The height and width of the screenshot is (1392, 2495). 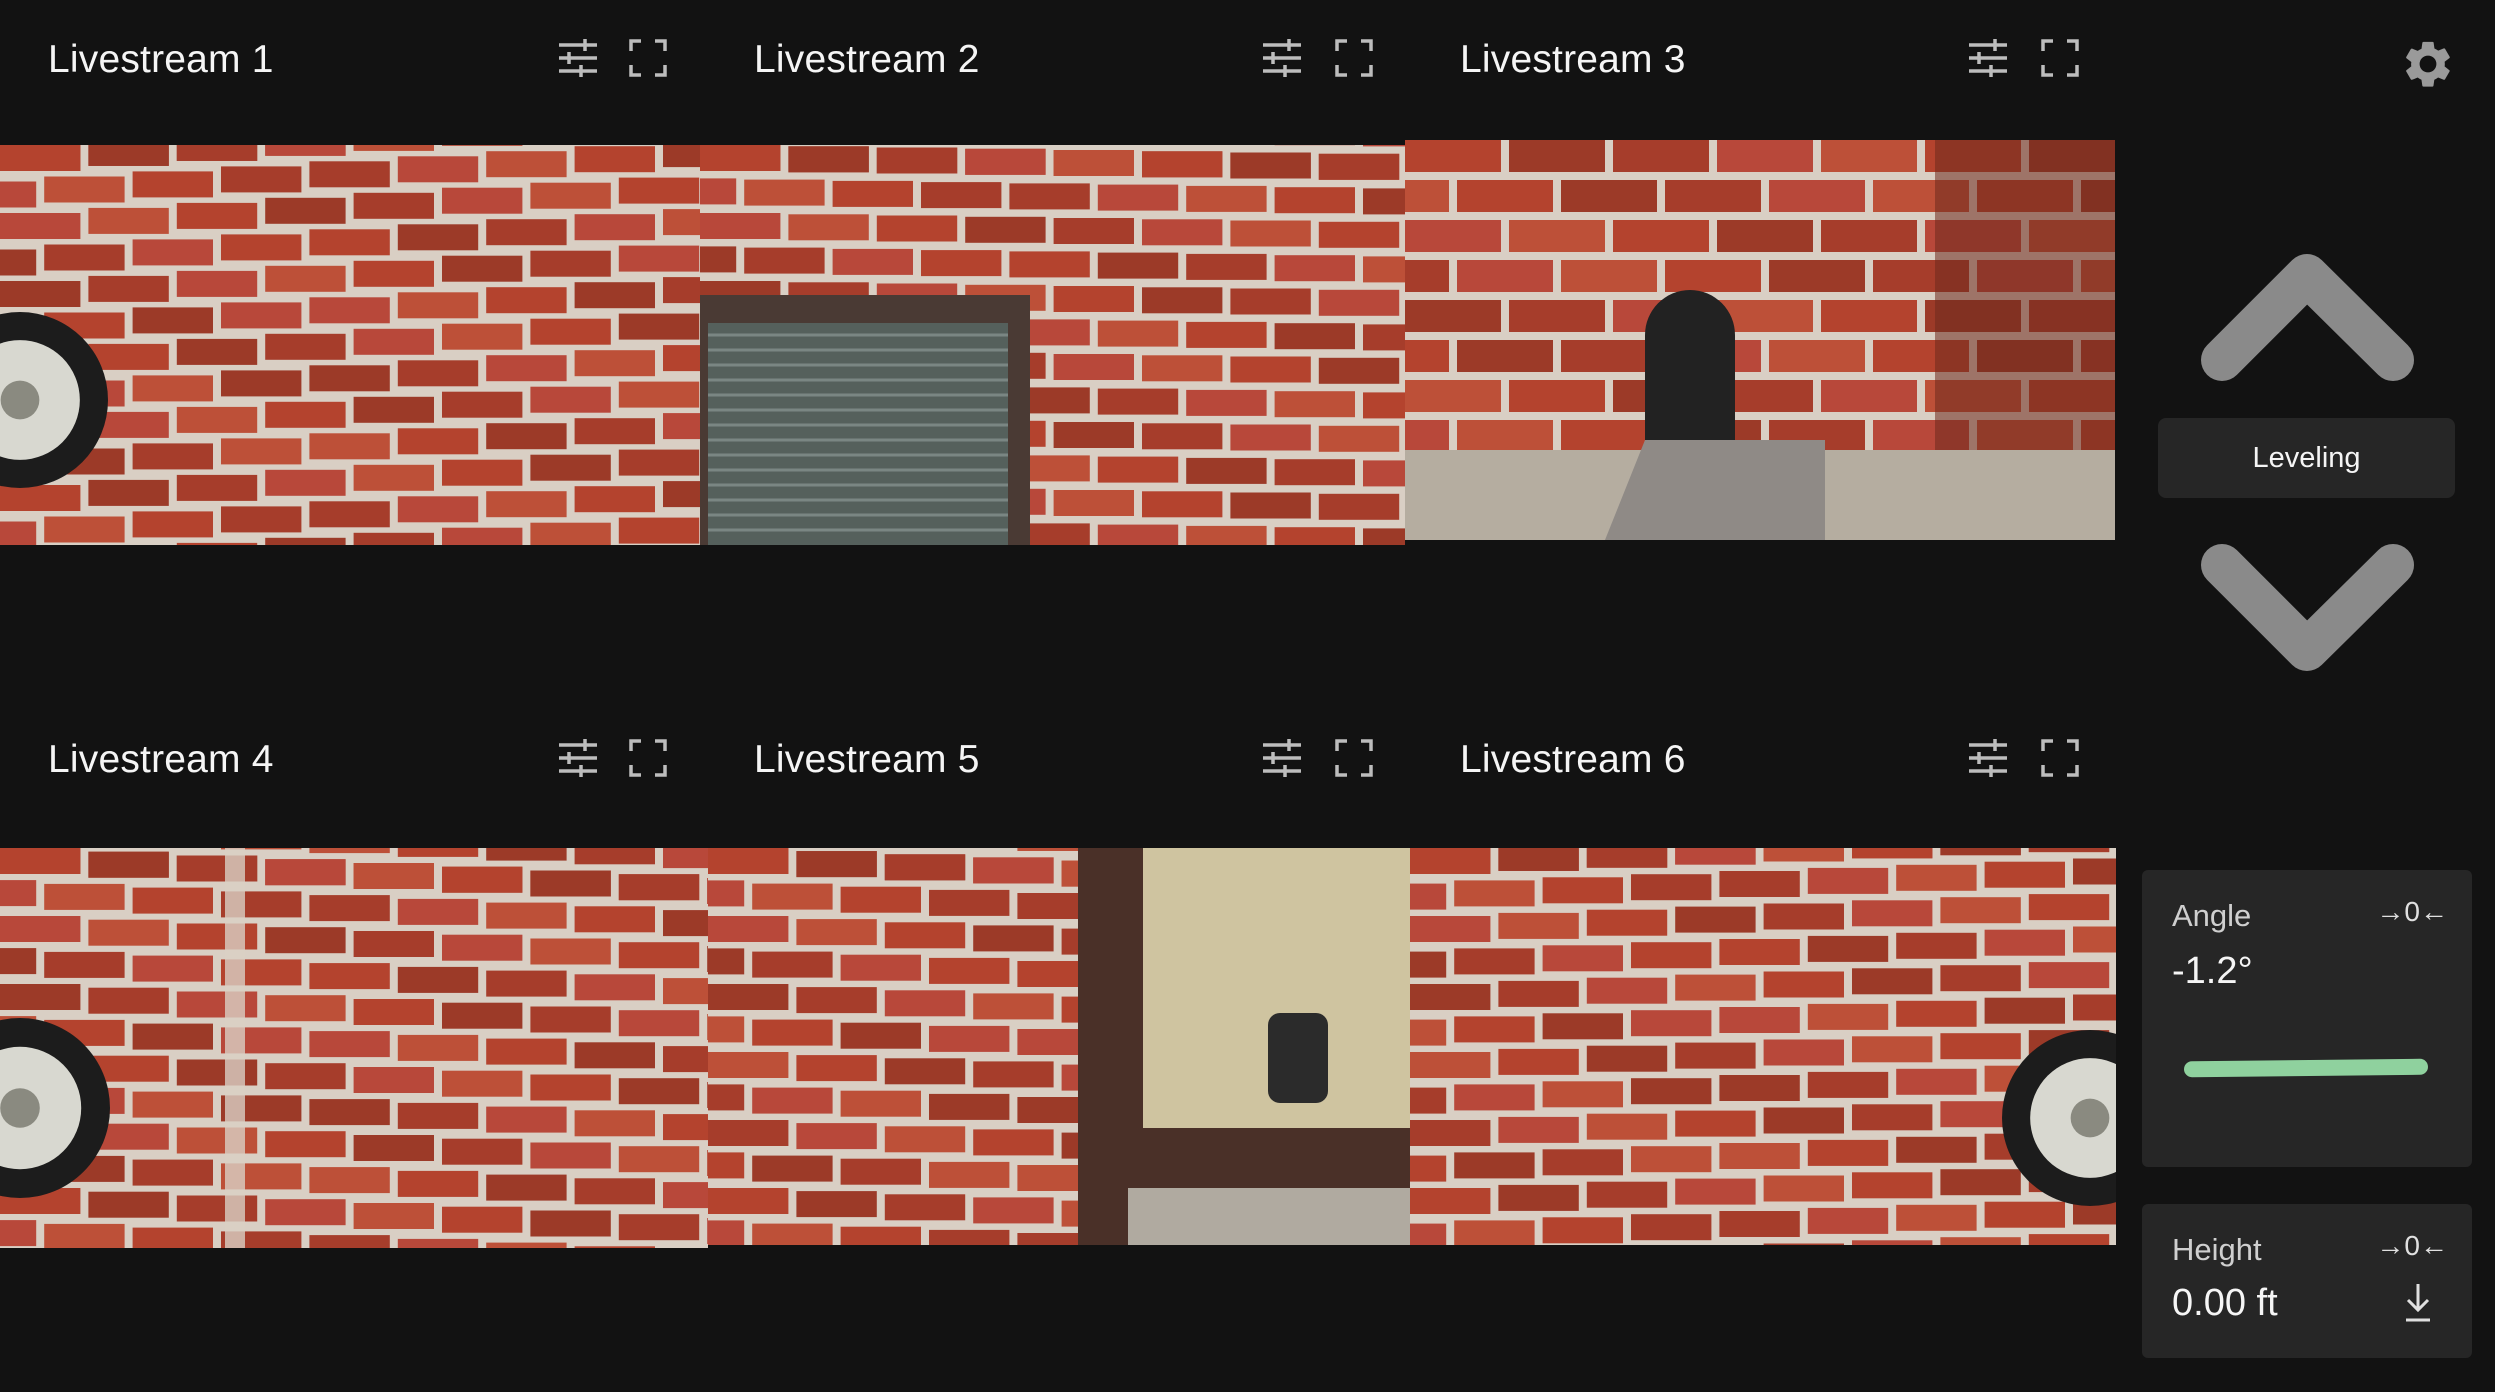 I want to click on gear-icon, so click(x=2428, y=64).